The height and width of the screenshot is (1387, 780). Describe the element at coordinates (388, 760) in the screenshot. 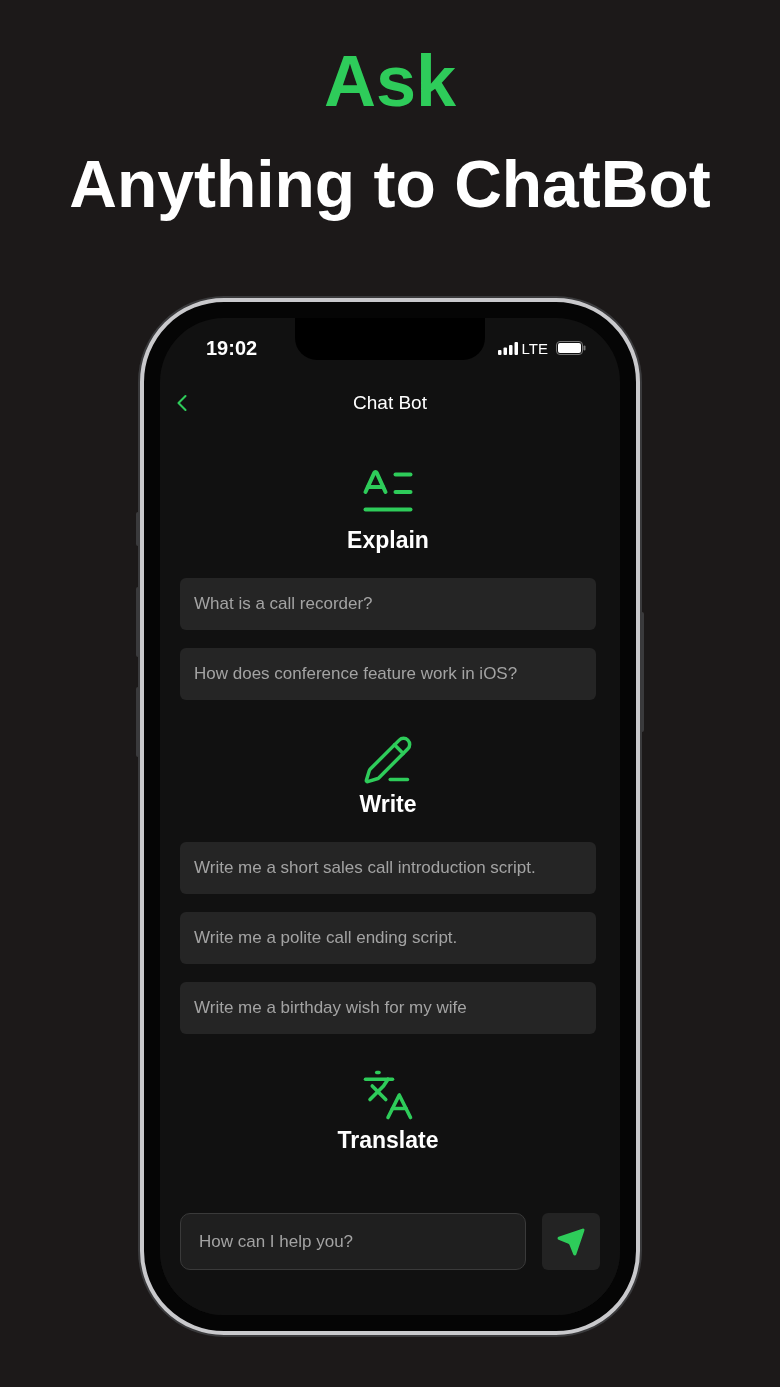

I see `pencil-icon` at that location.